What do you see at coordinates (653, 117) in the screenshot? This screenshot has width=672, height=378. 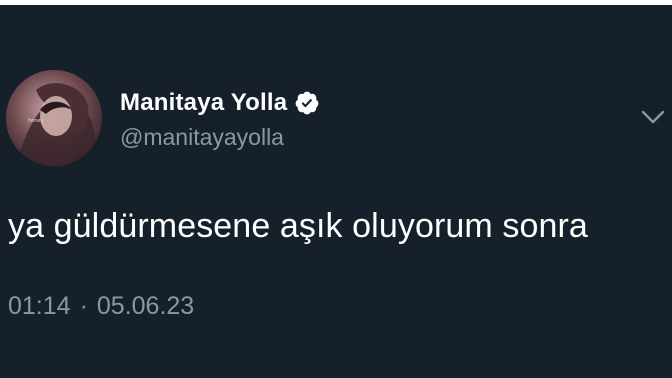 I see `chevron-down-icon` at bounding box center [653, 117].